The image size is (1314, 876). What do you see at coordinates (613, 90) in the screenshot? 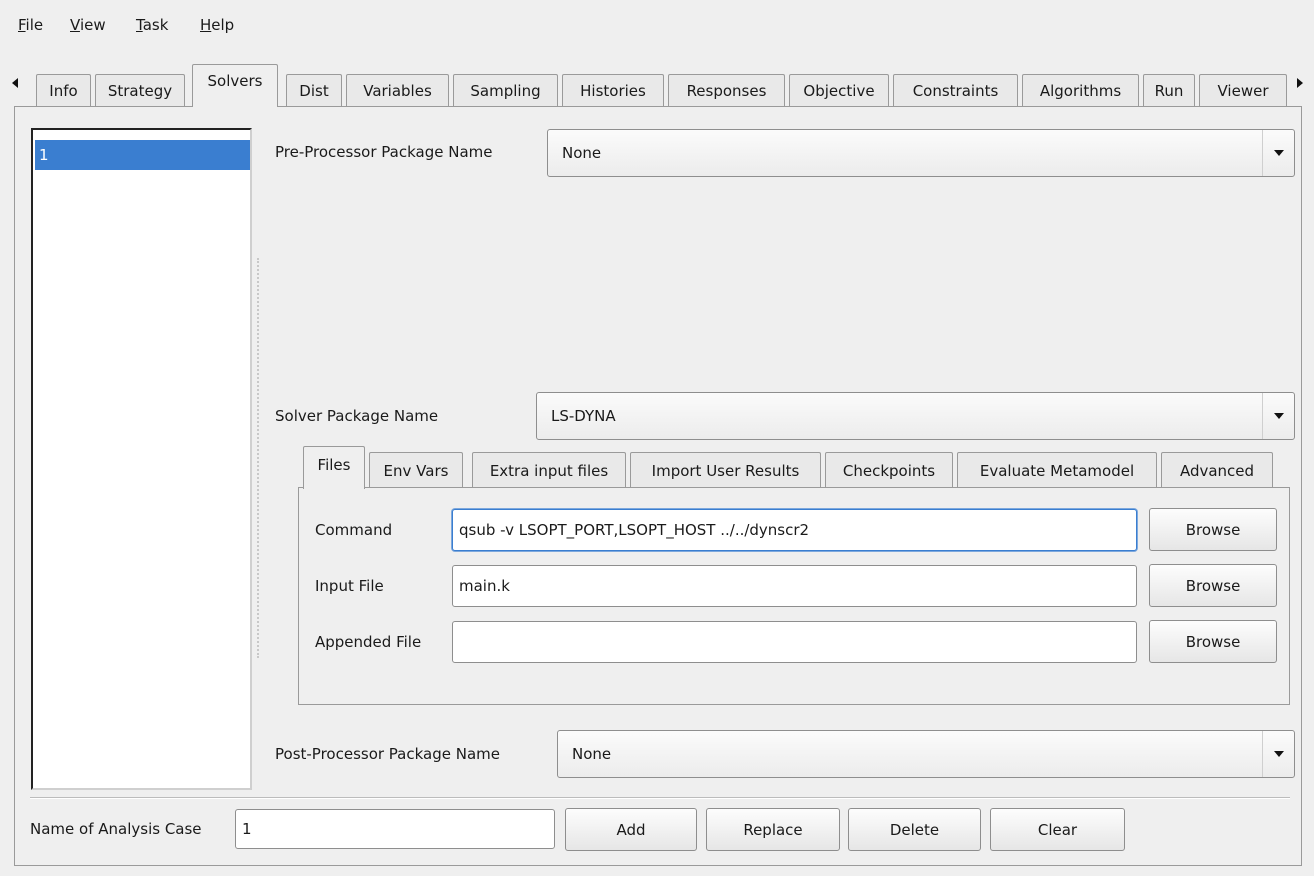
I see `tab-histories: Histories` at bounding box center [613, 90].